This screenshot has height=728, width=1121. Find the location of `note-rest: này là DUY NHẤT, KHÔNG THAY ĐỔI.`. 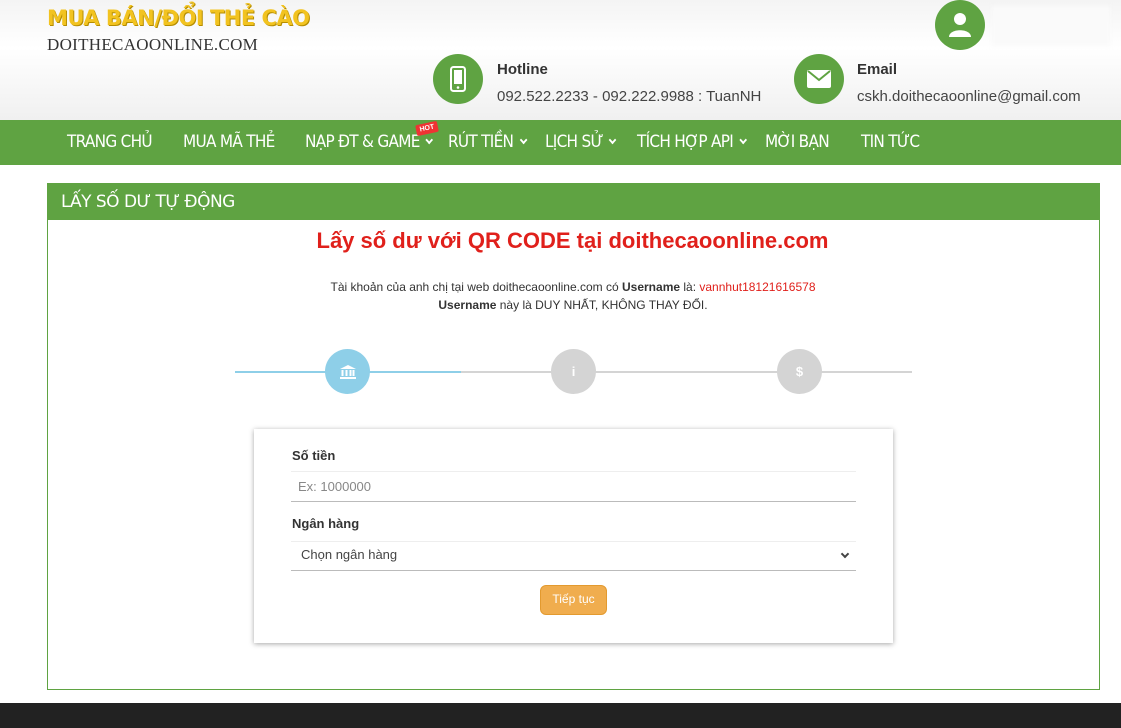

note-rest: này là DUY NHẤT, KHÔNG THAY ĐỔI. is located at coordinates (602, 305).